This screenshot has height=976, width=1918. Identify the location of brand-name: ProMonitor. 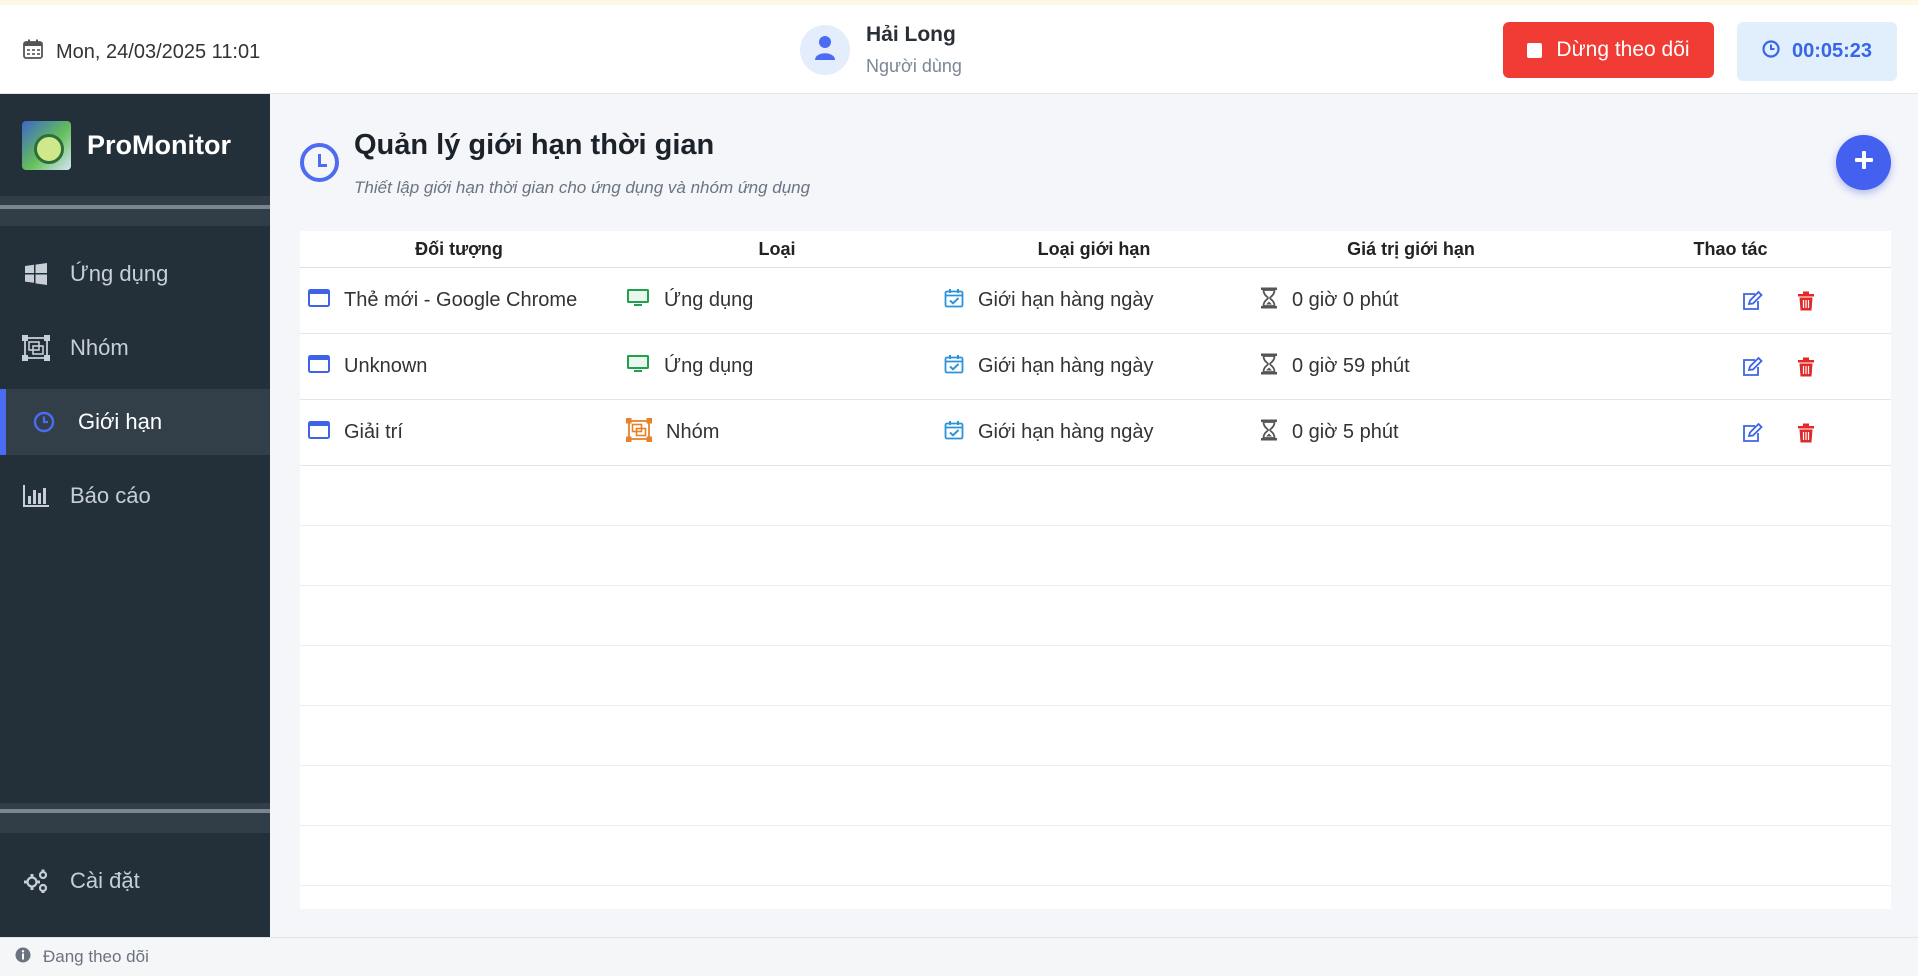
(159, 144).